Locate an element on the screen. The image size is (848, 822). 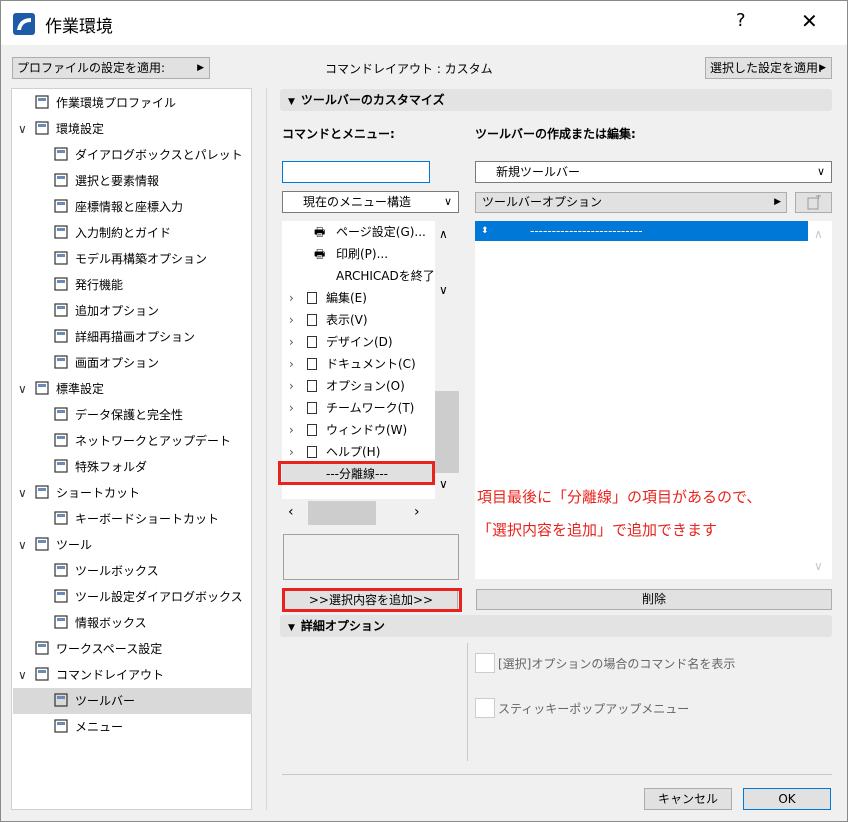
command-item: ARCHICADを終了( is located at coordinates (358, 276).